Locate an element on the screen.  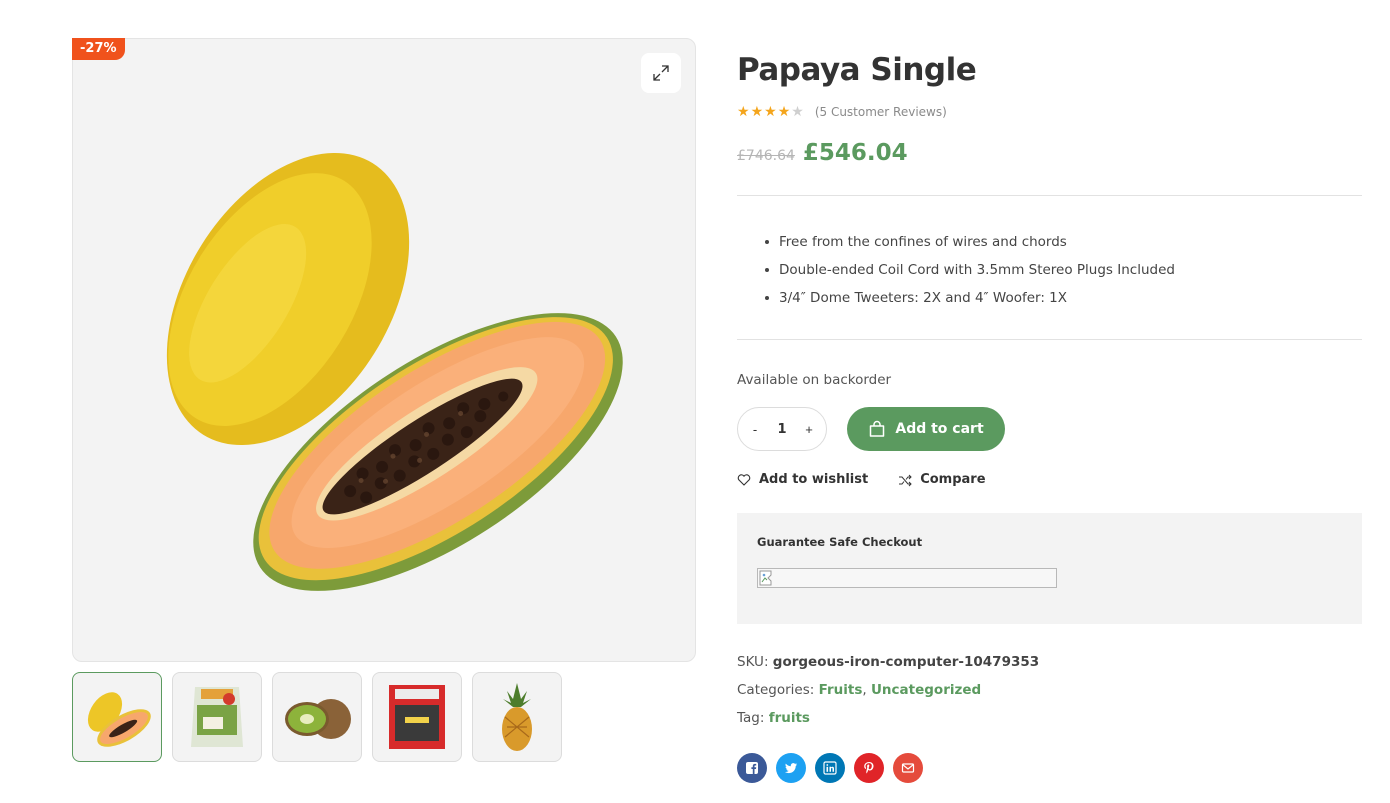
payment-methods-image is located at coordinates (907, 578).